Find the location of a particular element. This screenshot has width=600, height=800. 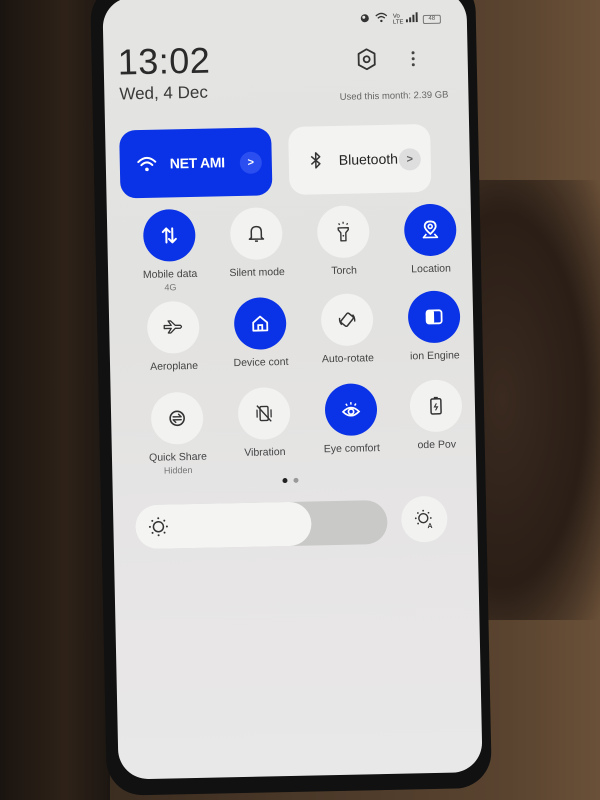

toggle-auto-rotate: Auto-rotate is located at coordinates (347, 329).